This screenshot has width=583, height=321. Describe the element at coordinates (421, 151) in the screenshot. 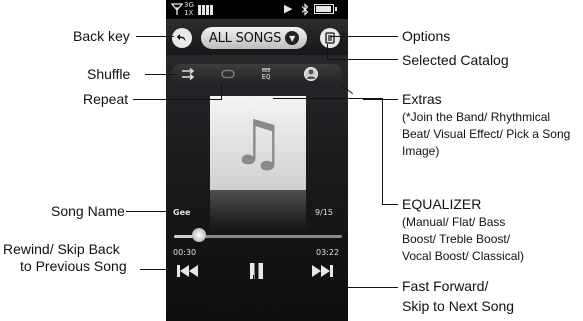

I see `callout-extras-desc-3: Image)` at that location.